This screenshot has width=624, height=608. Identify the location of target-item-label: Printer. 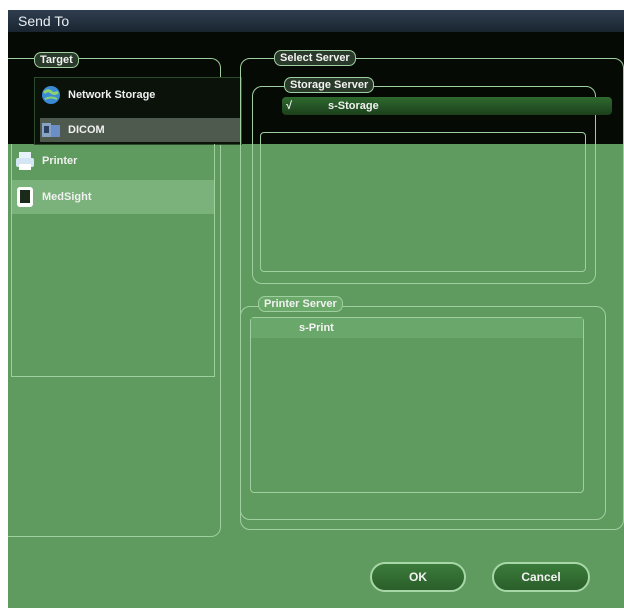
(60, 161).